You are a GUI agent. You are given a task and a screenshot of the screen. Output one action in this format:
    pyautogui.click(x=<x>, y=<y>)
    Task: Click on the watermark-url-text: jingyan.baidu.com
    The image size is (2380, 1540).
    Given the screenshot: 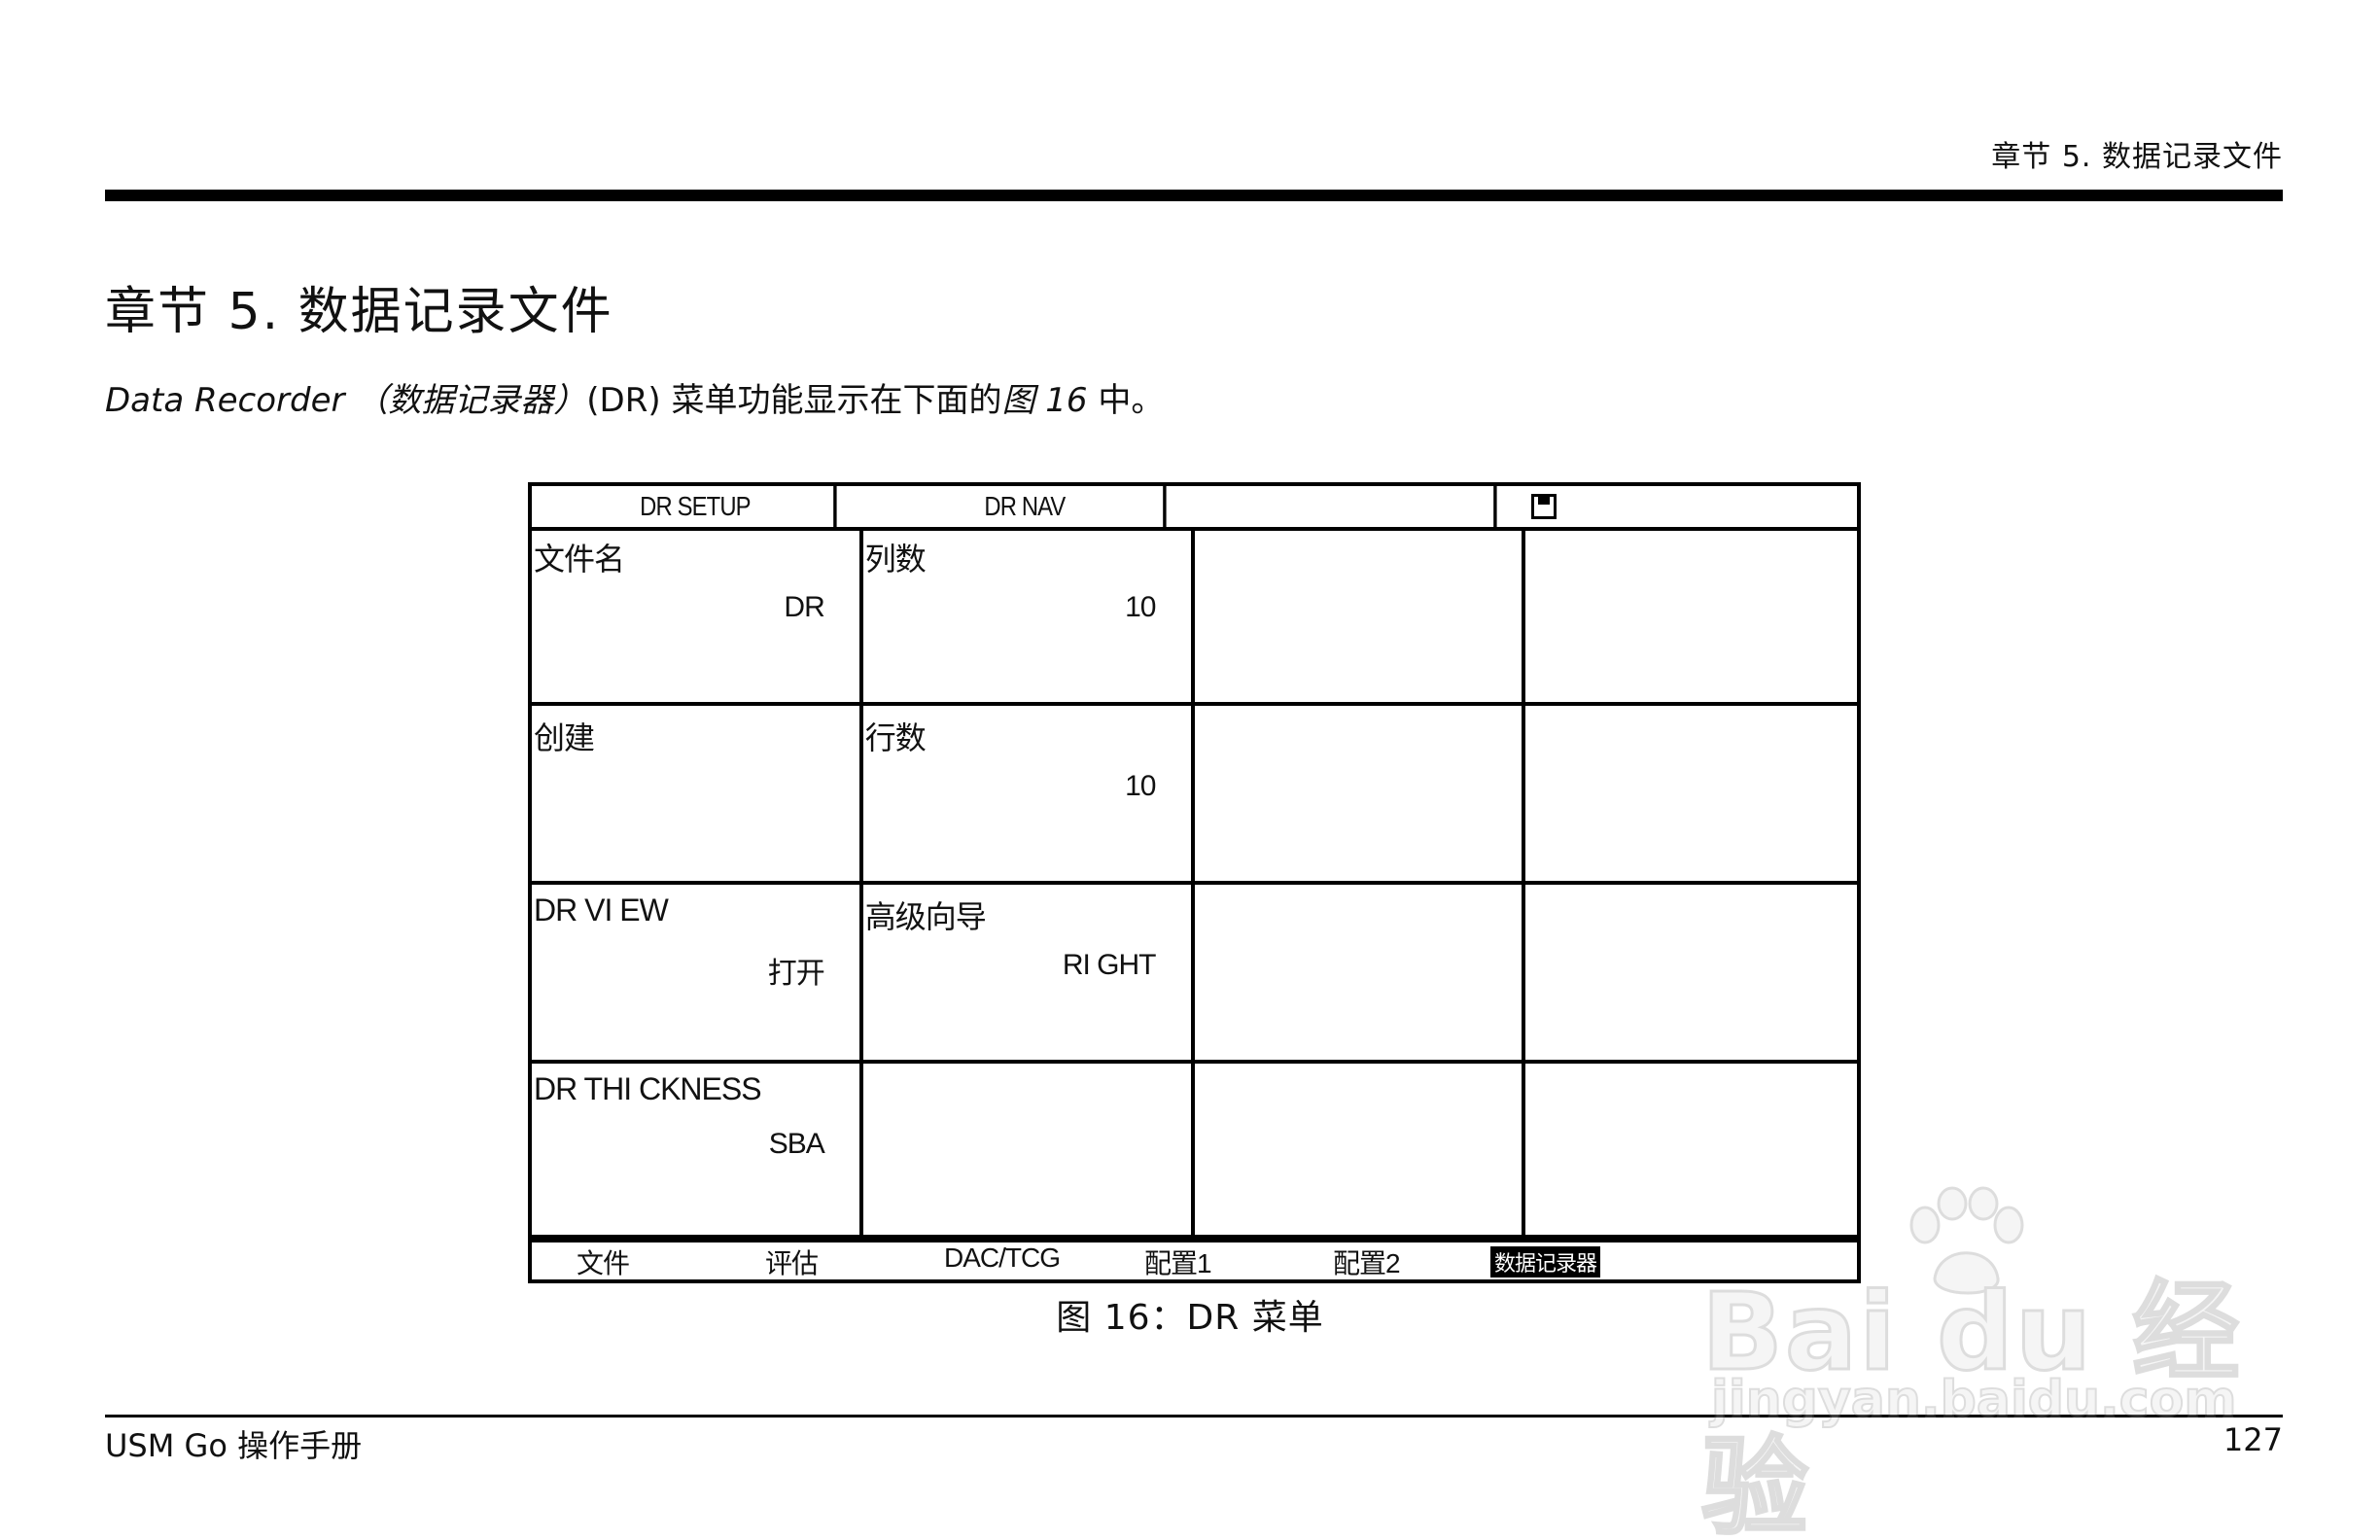 What is the action you would take?
    pyautogui.click(x=1974, y=1400)
    